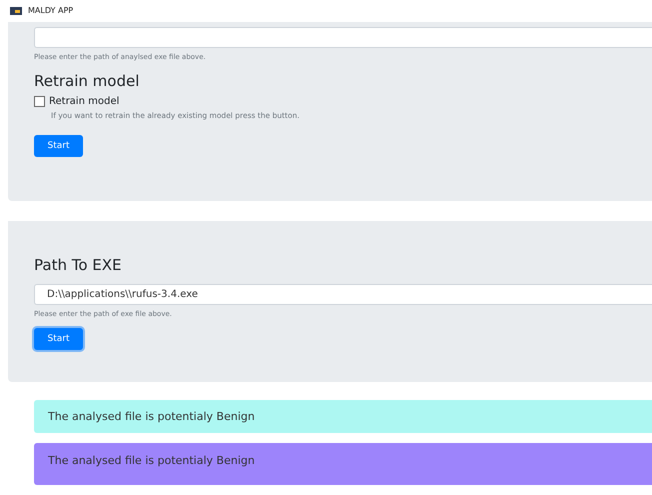 The image size is (652, 495). I want to click on section-heading: Path To EXE, so click(78, 265).